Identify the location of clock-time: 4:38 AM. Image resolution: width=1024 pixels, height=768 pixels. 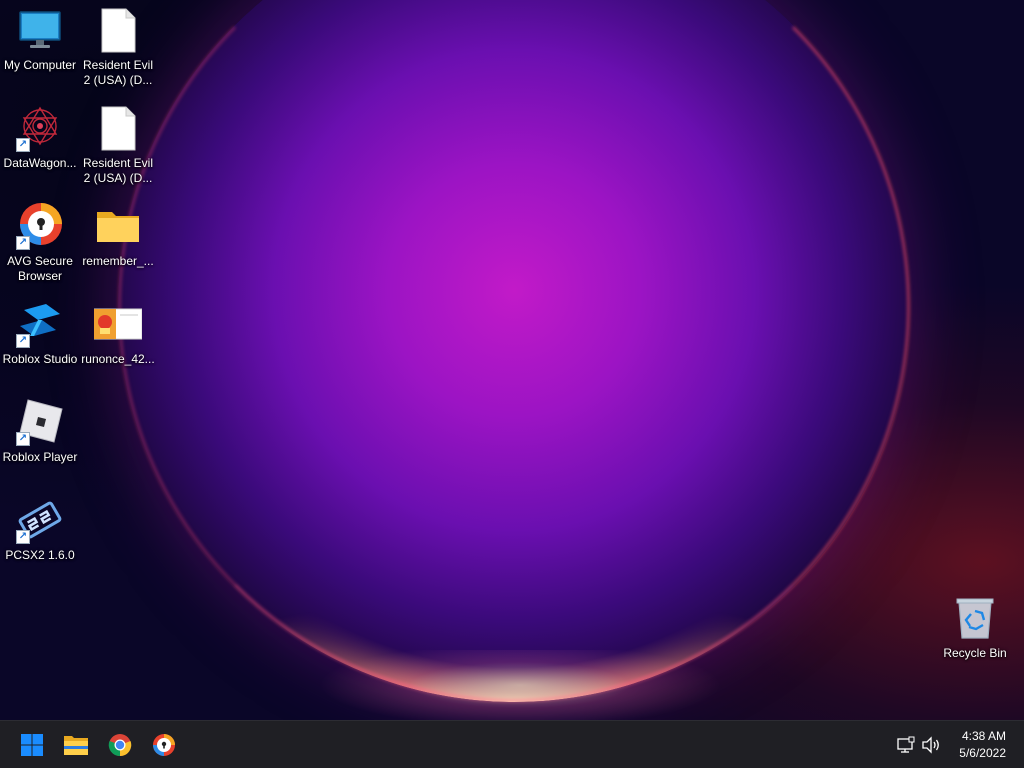
(983, 736).